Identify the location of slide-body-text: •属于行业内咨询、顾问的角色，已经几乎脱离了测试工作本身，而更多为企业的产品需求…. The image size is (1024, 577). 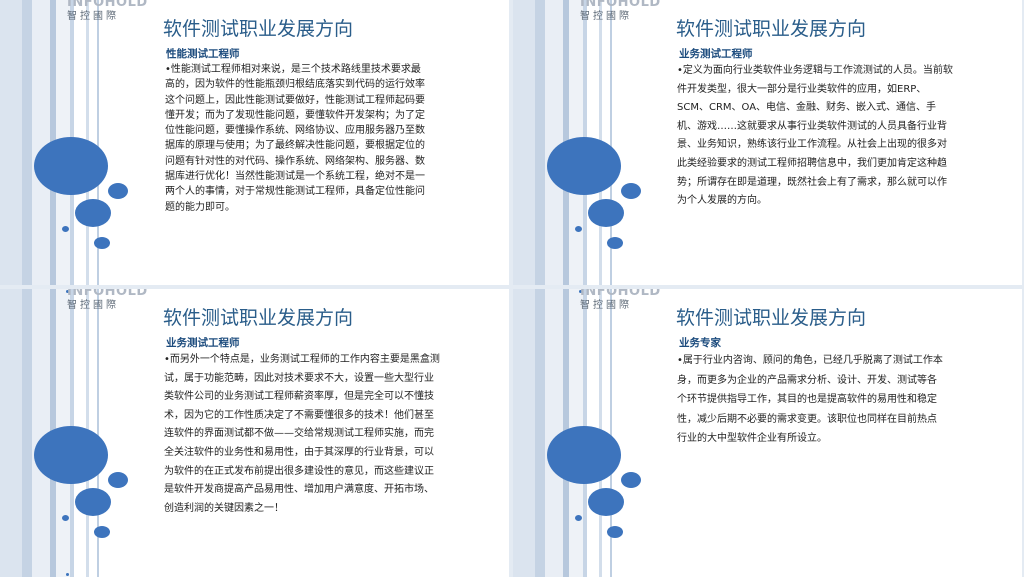
(810, 399).